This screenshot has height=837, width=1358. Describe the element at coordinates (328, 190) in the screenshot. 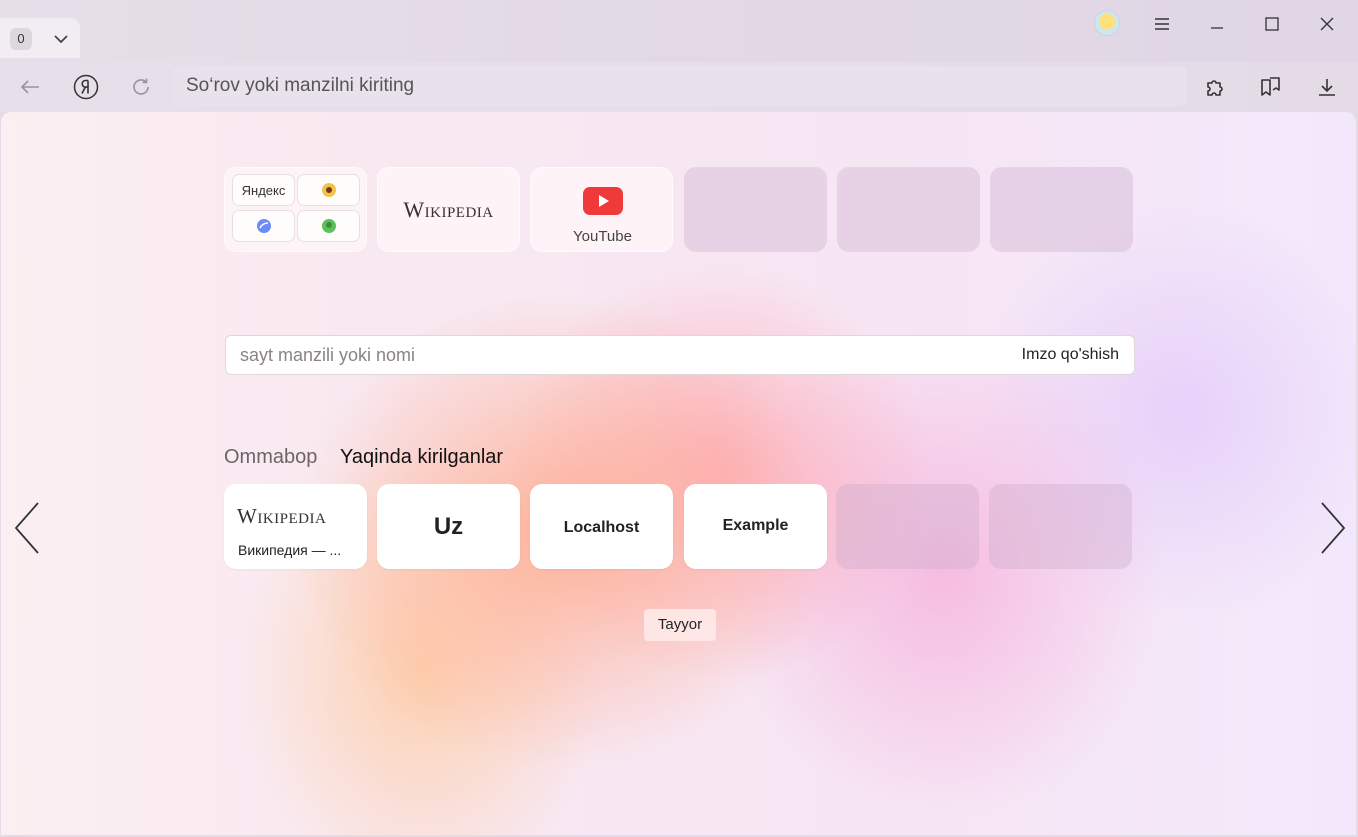

I see `zen-icon` at that location.